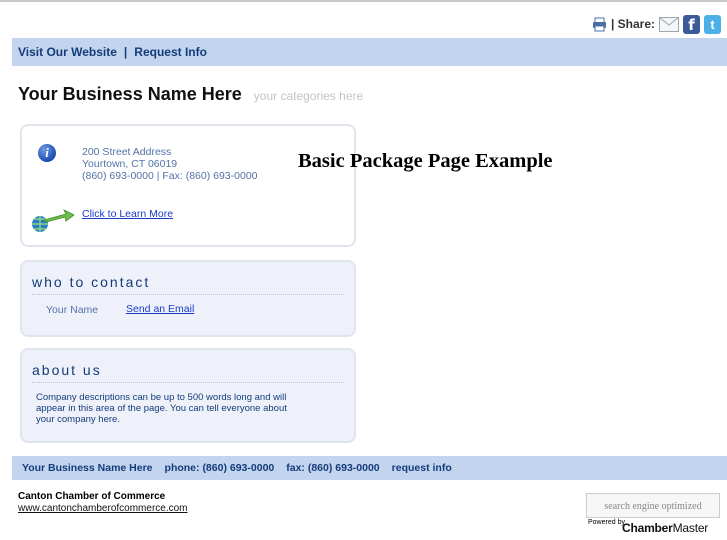  Describe the element at coordinates (363, 4) in the screenshot. I see `top-rule` at that location.